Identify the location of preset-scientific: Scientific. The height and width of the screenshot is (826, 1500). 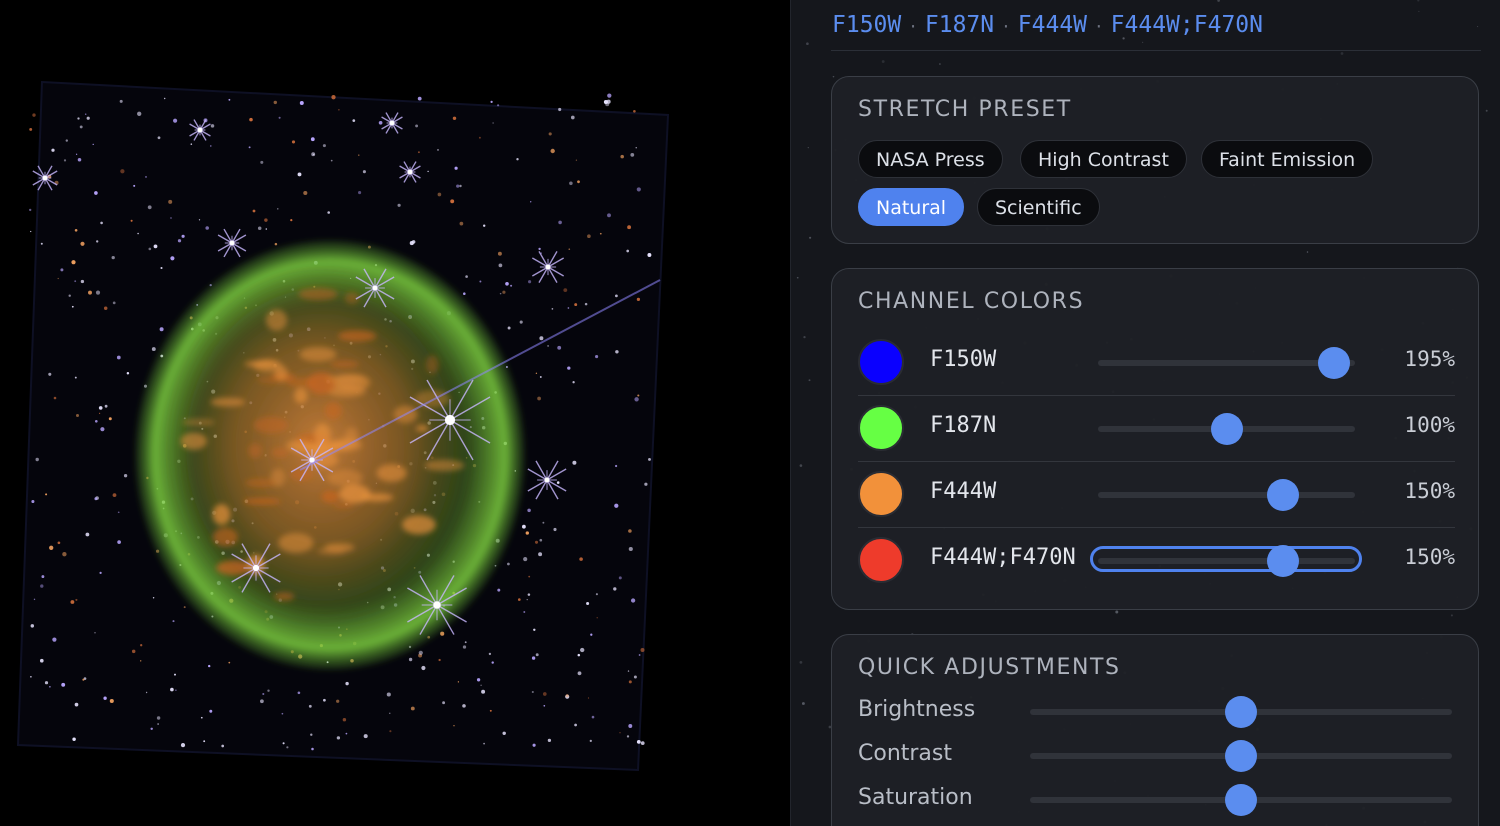
(1038, 207).